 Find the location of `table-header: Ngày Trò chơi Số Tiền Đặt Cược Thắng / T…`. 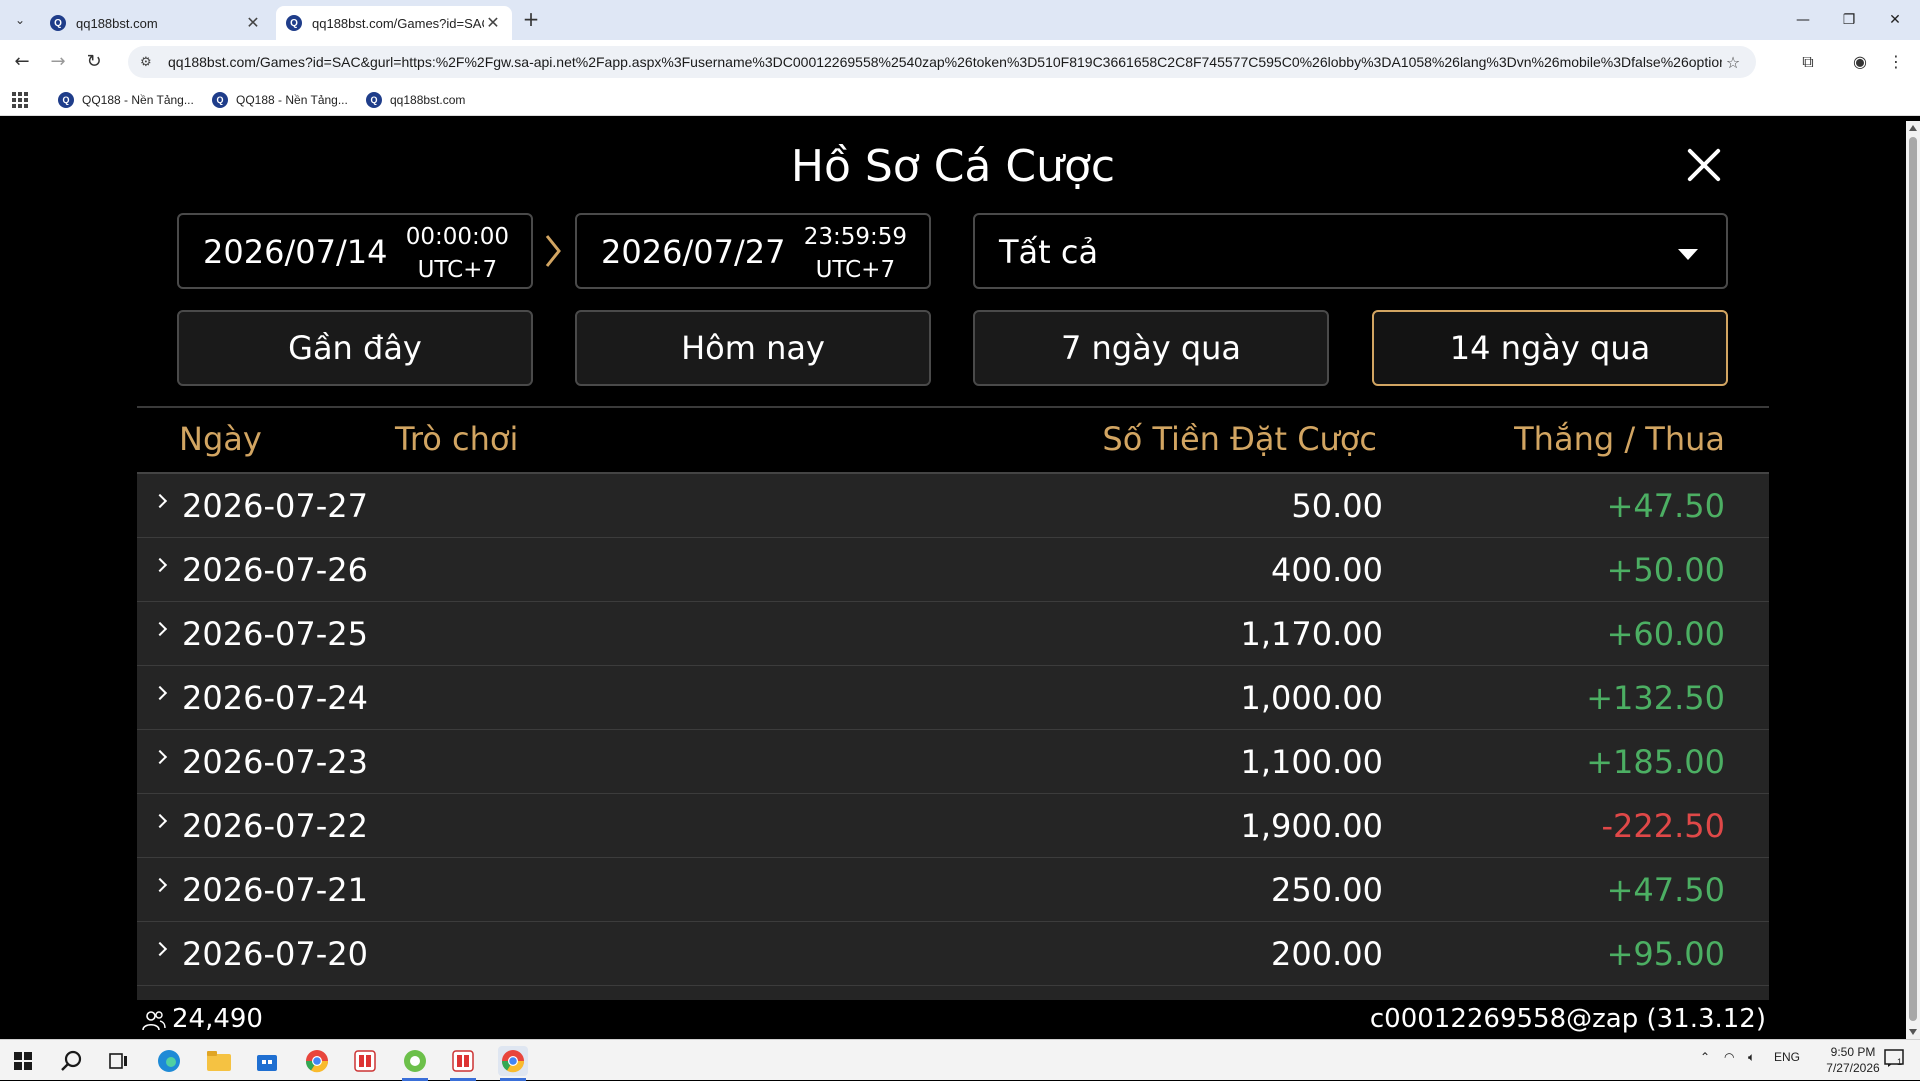

table-header: Ngày Trò chơi Số Tiền Đặt Cược Thắng / T… is located at coordinates (953, 440).